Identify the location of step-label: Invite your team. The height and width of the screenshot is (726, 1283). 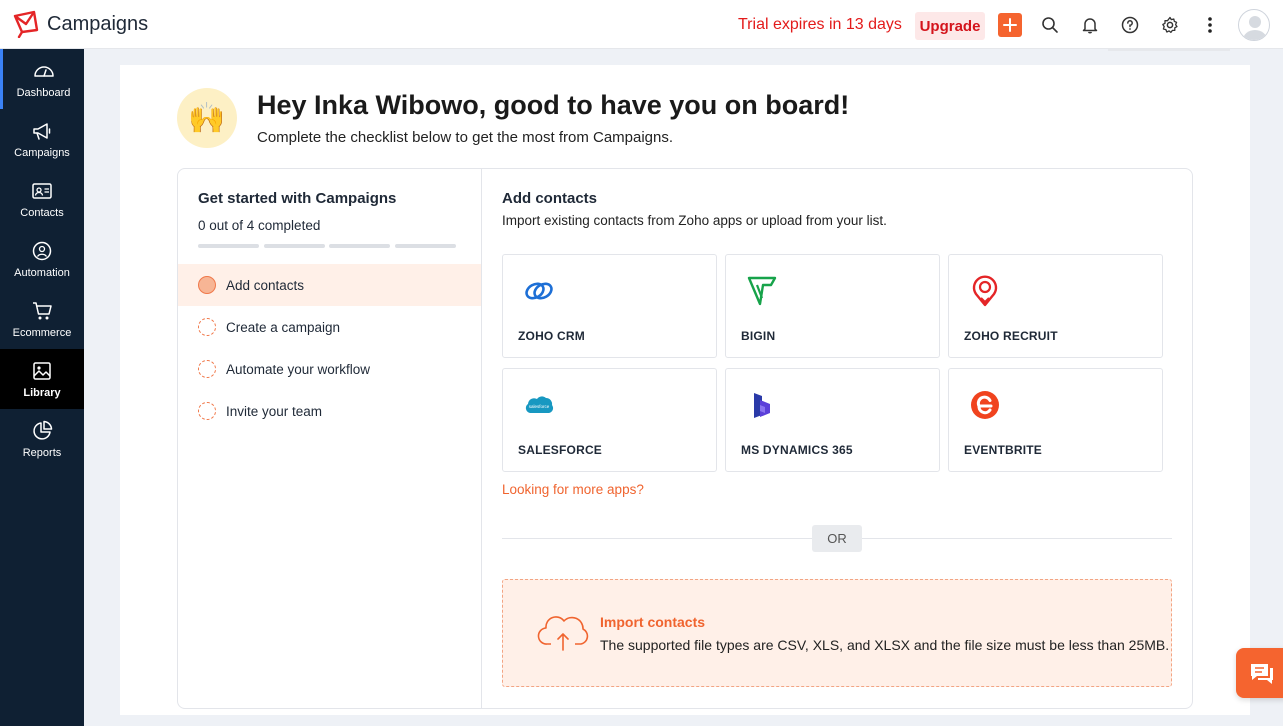
(274, 411).